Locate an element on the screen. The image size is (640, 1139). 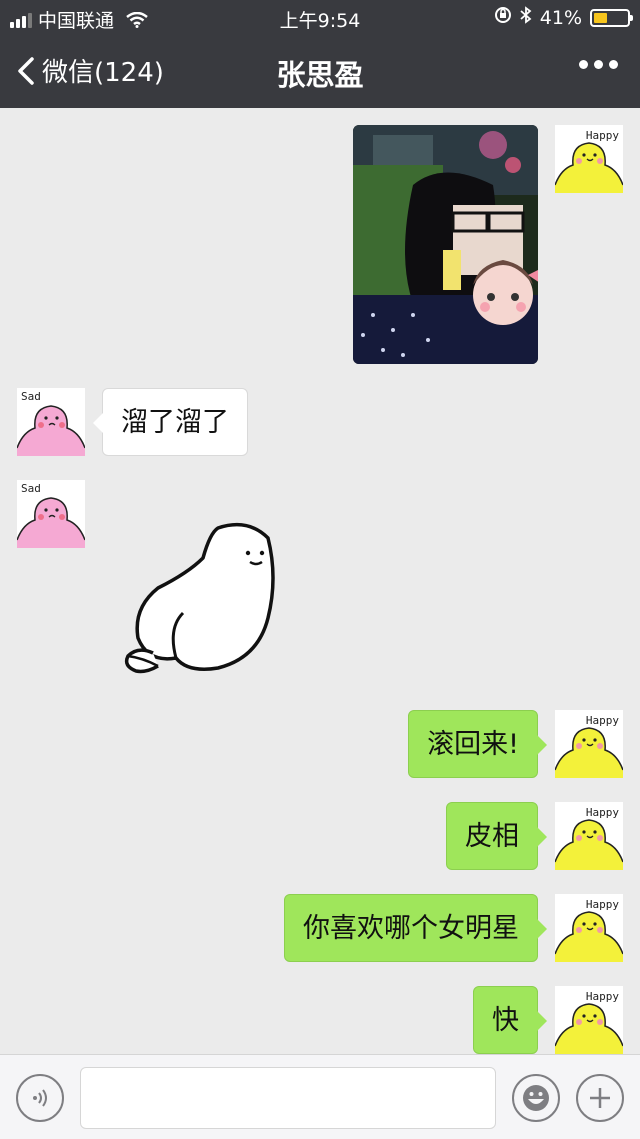
smiley-icon is located at coordinates (536, 1098).